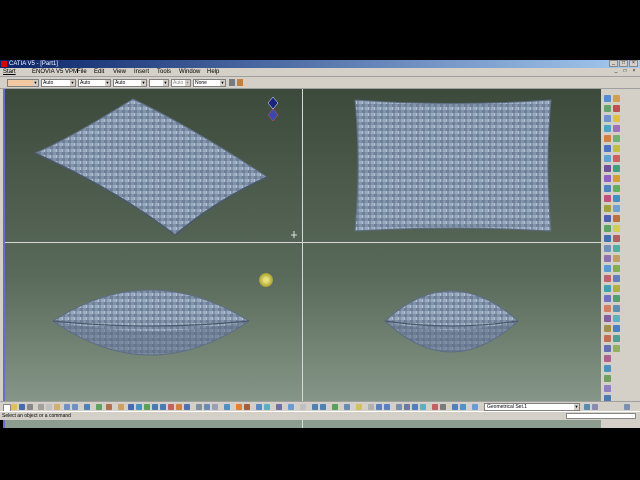 The height and width of the screenshot is (480, 640). I want to click on develop-tool-icon, so click(616, 238).